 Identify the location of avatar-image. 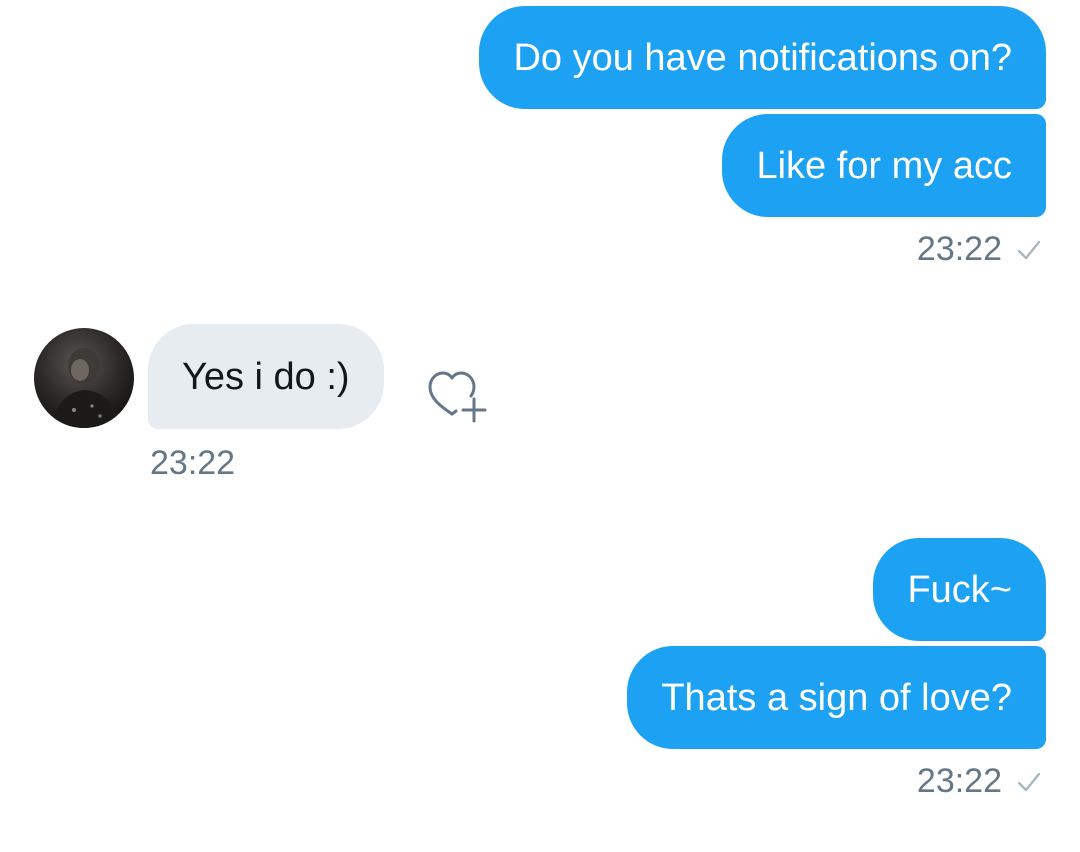
(86, 388).